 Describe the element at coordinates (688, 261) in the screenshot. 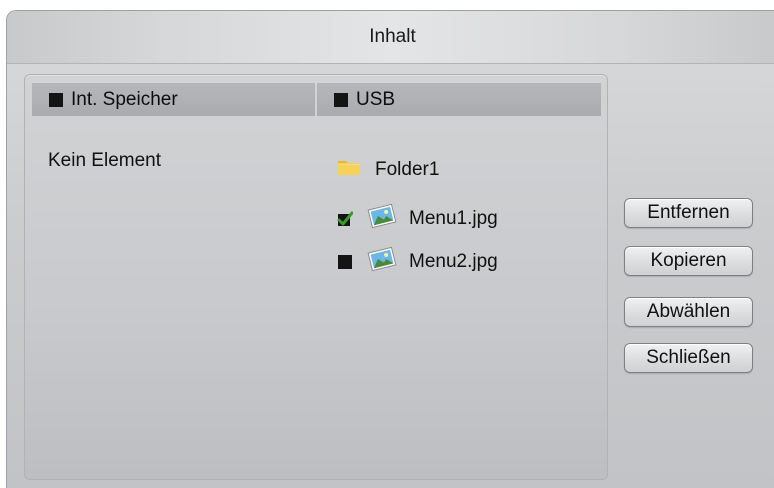

I see `copy-button: Kopieren` at that location.